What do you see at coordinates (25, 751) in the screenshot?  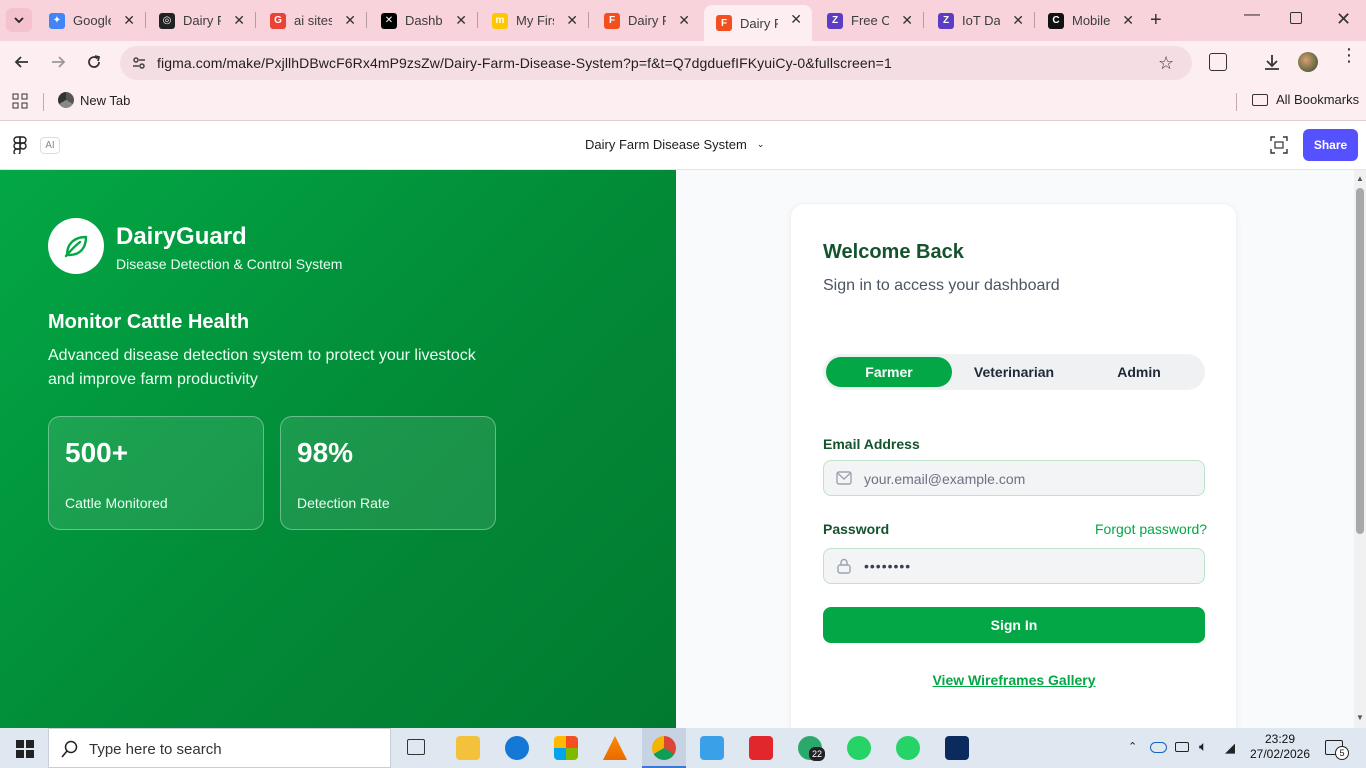 I see `windows-start-icon` at bounding box center [25, 751].